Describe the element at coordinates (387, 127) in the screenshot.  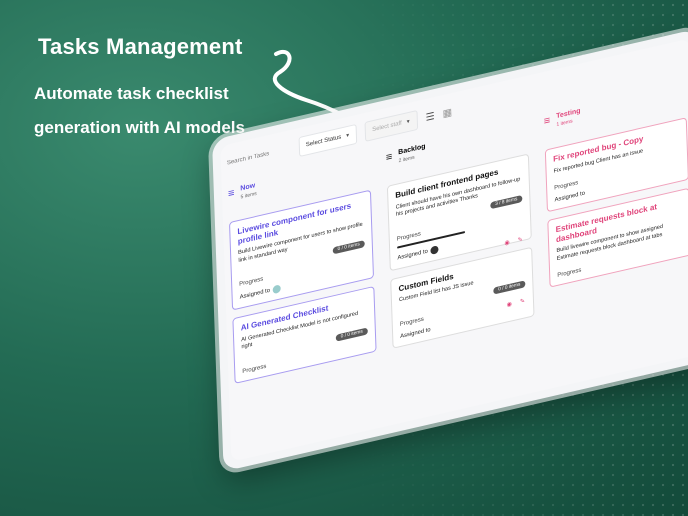
I see `staff-select-label: Select staff` at that location.